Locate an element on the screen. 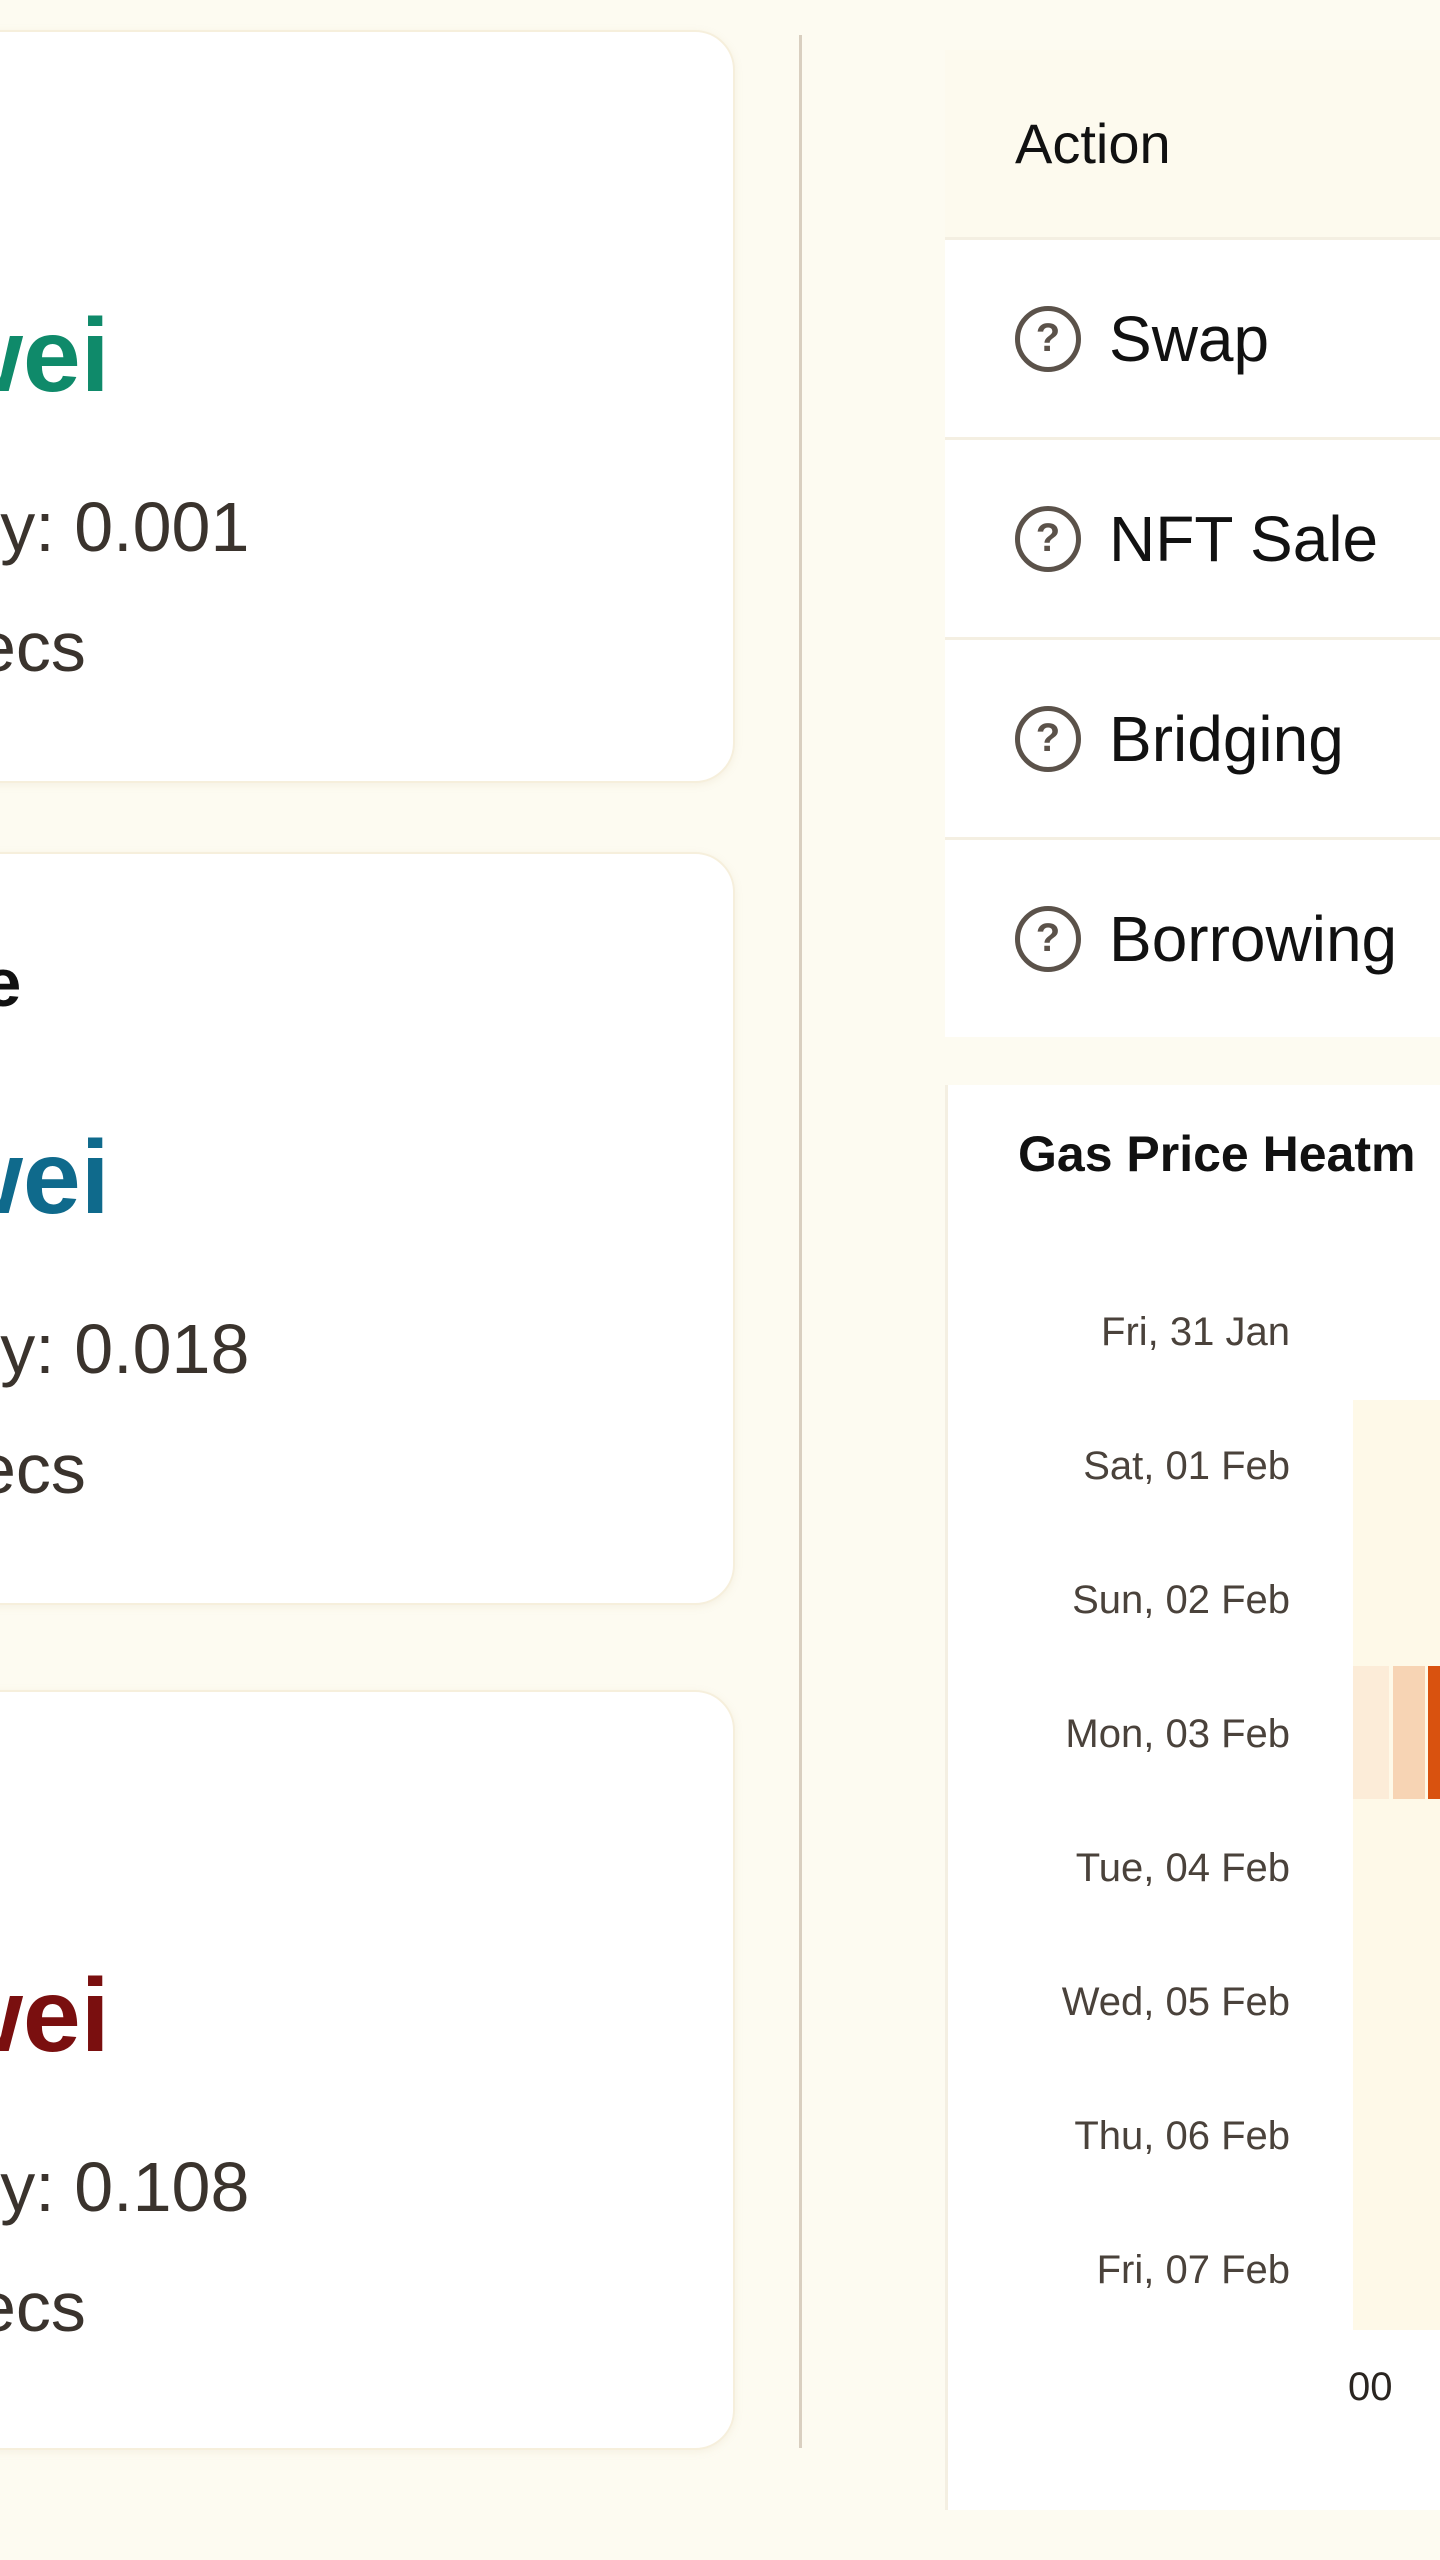 The image size is (1440, 2560). card-title: ge is located at coordinates (11, 983).